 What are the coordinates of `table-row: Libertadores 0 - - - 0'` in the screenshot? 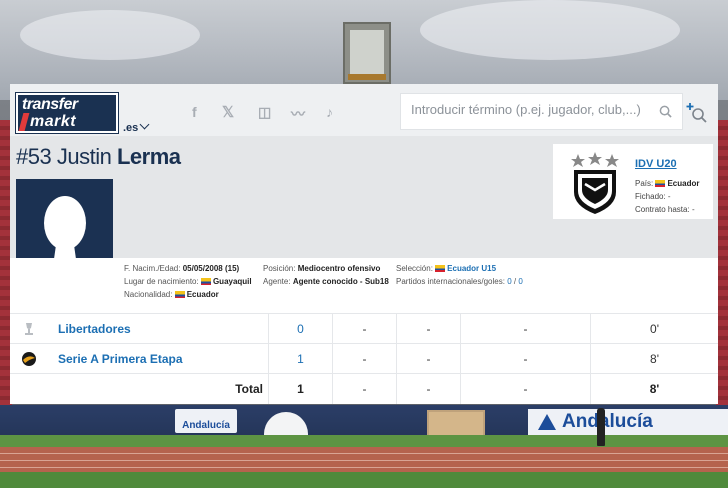 It's located at (364, 328).